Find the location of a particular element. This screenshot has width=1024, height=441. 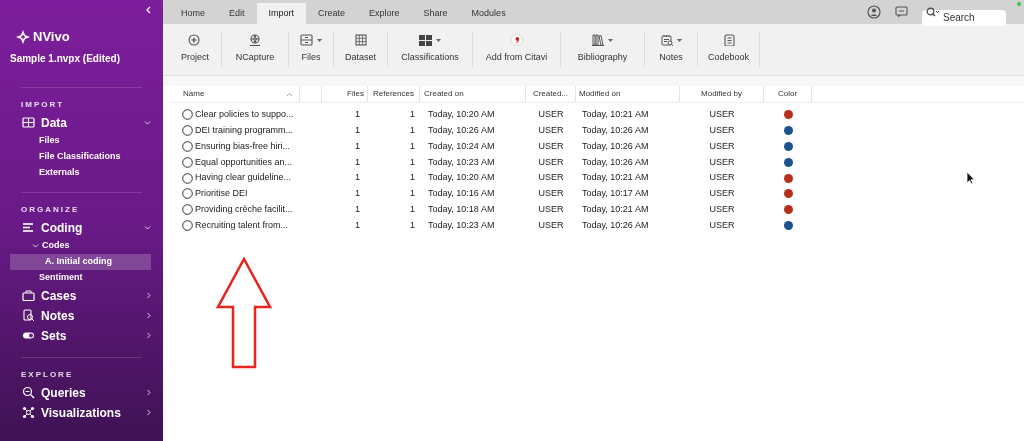

toolbar-button: Project is located at coordinates (195, 49).